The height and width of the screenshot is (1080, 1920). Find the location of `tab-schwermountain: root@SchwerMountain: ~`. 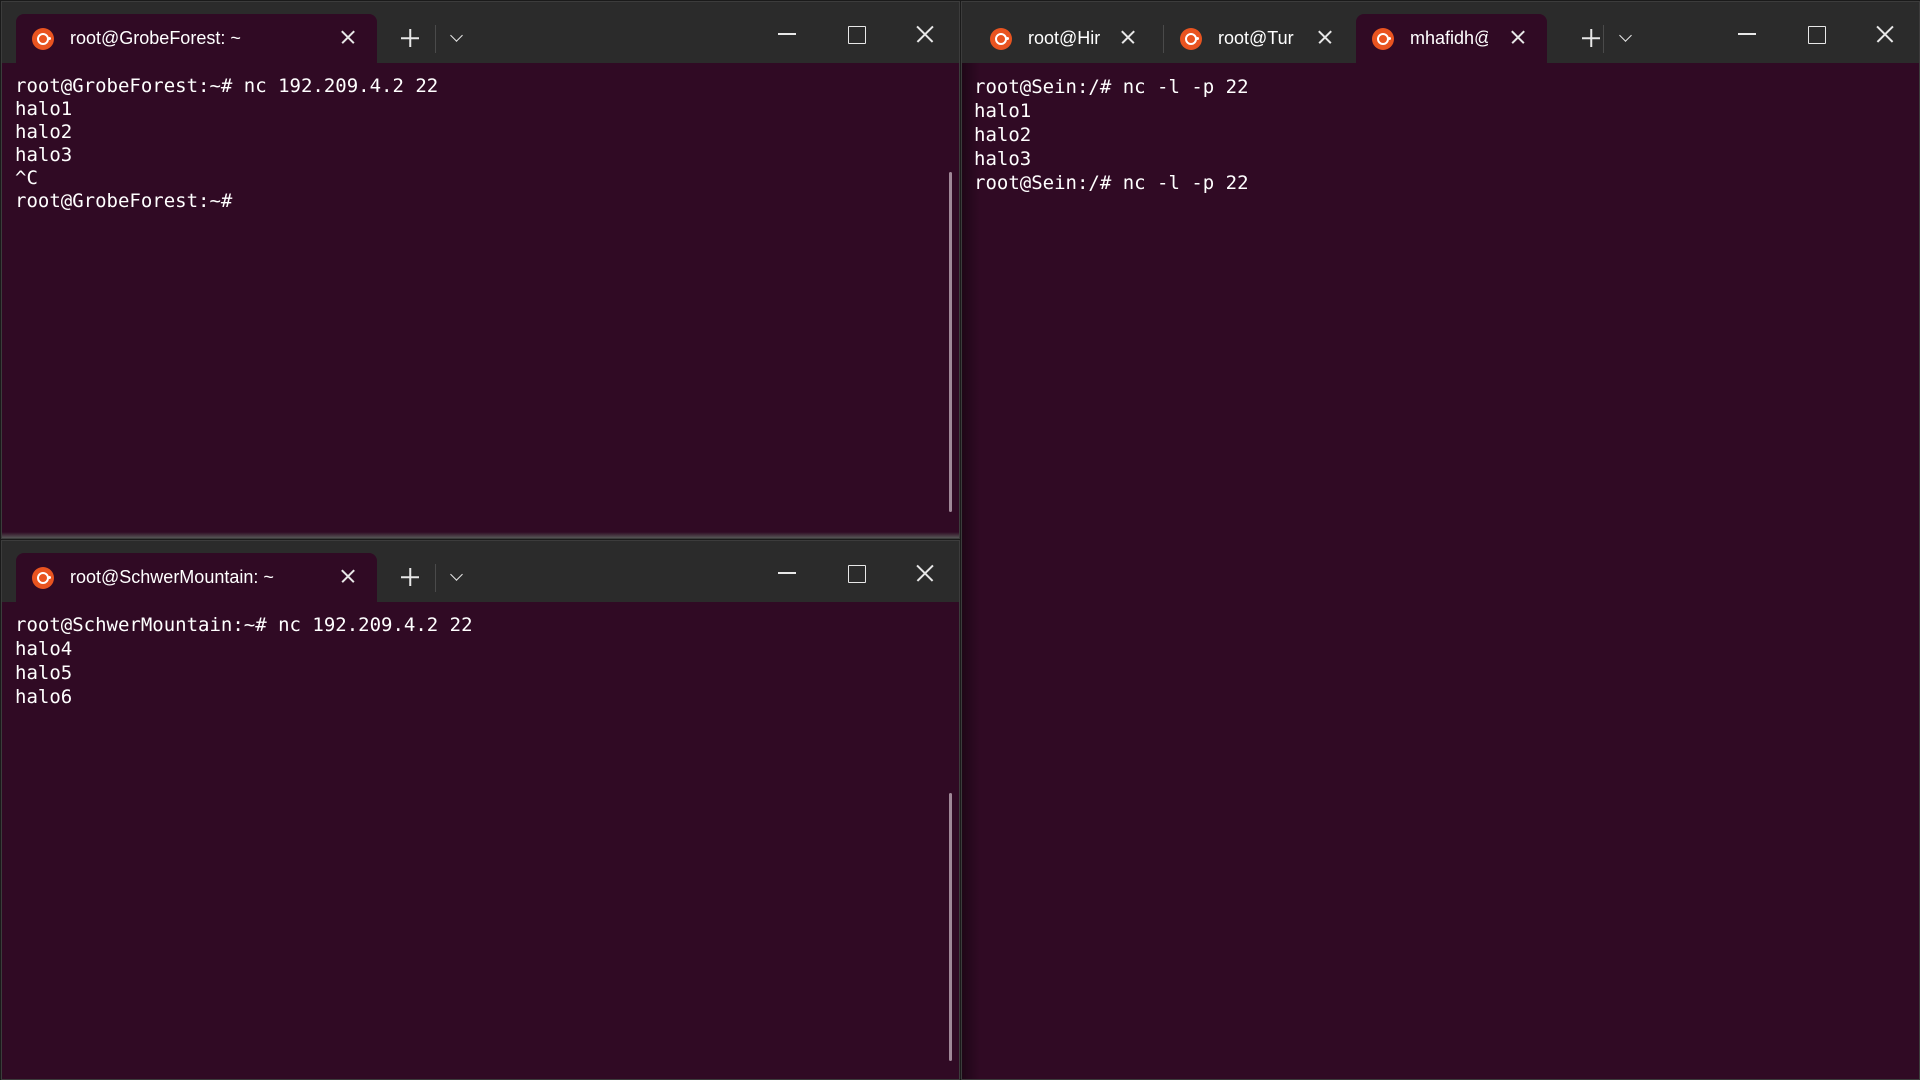

tab-schwermountain: root@SchwerMountain: ~ is located at coordinates (196, 577).